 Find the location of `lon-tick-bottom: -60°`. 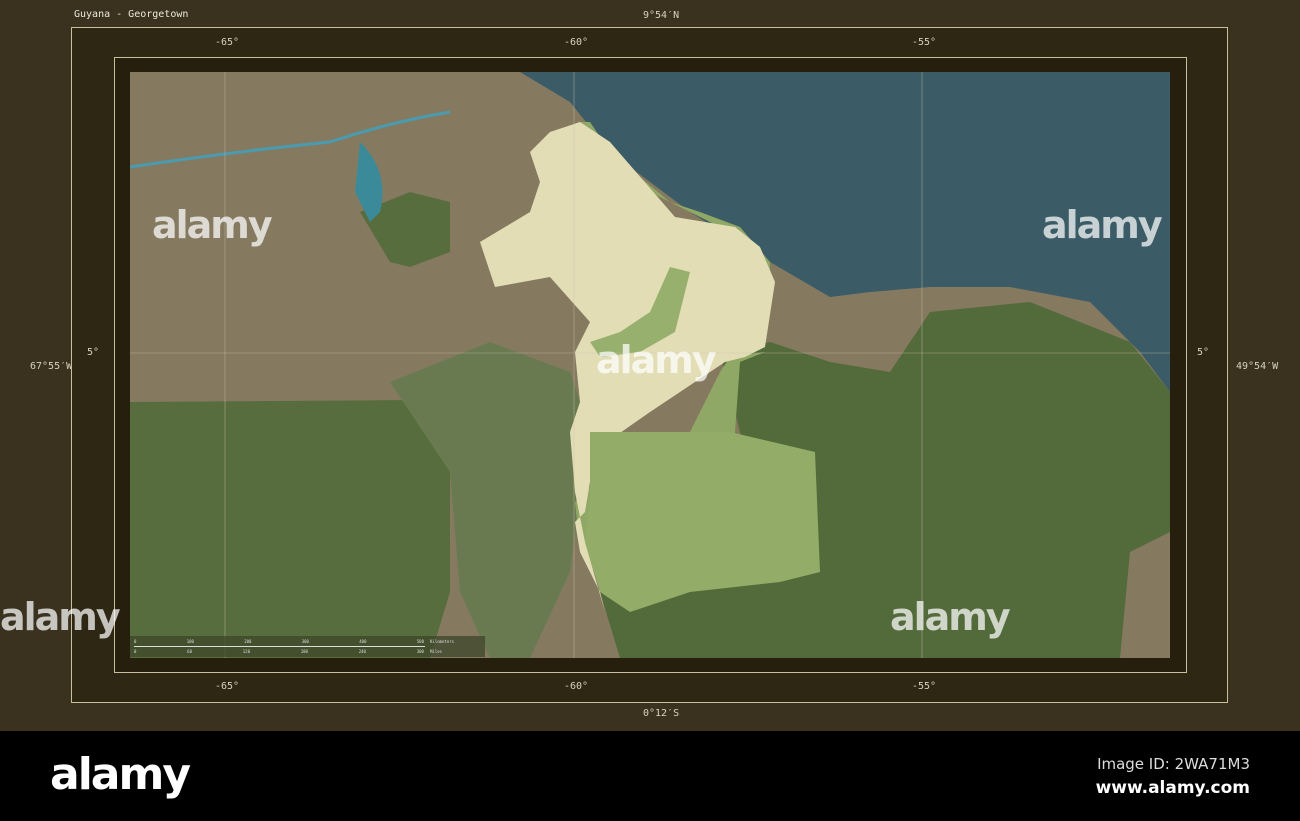

lon-tick-bottom: -60° is located at coordinates (576, 686).